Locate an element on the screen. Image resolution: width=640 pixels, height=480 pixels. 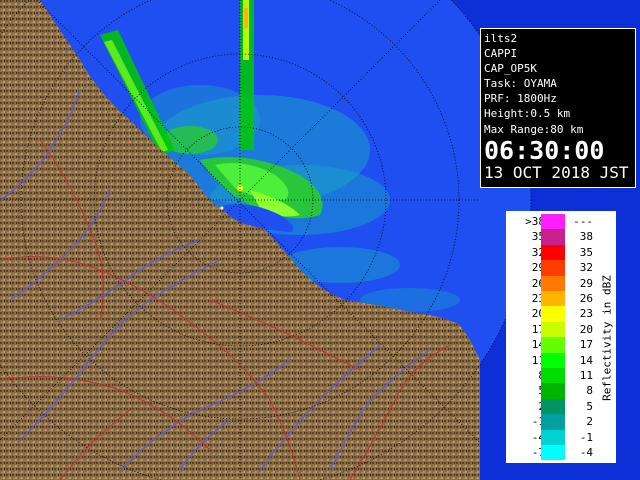
legend-row: -4 -1 is located at coordinates (562, 437).